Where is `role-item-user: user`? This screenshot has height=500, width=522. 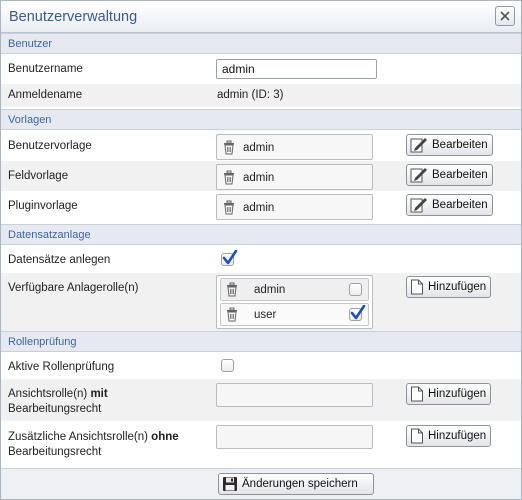 role-item-user: user is located at coordinates (294, 314).